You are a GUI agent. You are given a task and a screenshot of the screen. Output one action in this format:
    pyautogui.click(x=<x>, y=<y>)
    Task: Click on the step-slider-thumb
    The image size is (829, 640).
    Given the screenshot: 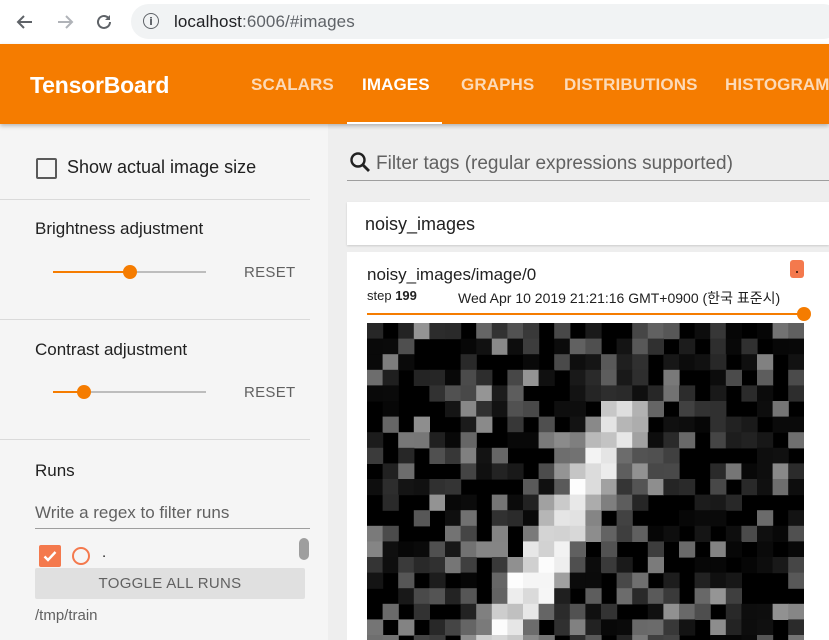 What is the action you would take?
    pyautogui.click(x=804, y=314)
    